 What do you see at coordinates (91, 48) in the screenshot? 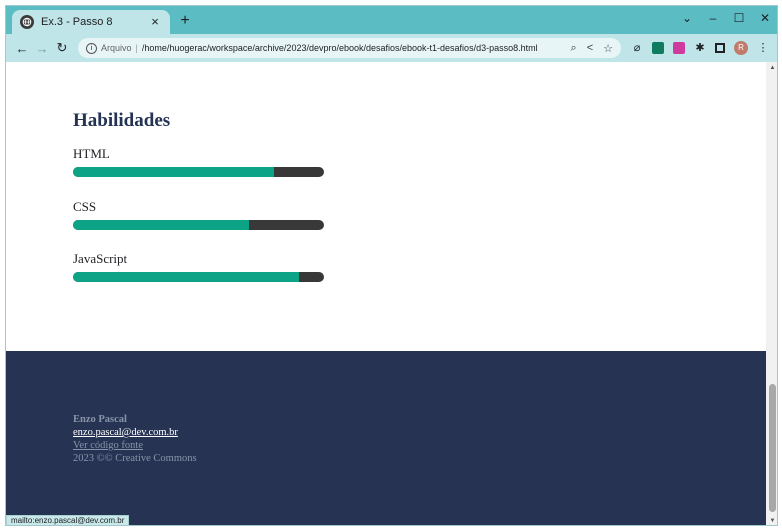
I see `info-icon: i` at bounding box center [91, 48].